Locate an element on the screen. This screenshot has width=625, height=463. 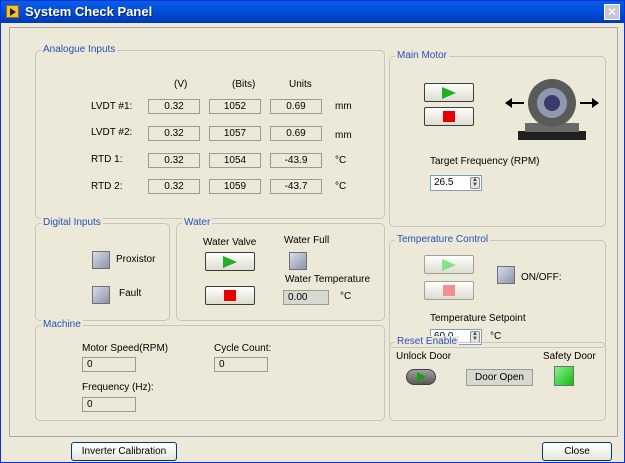
rtd2-bits: 1059 is located at coordinates (235, 186).